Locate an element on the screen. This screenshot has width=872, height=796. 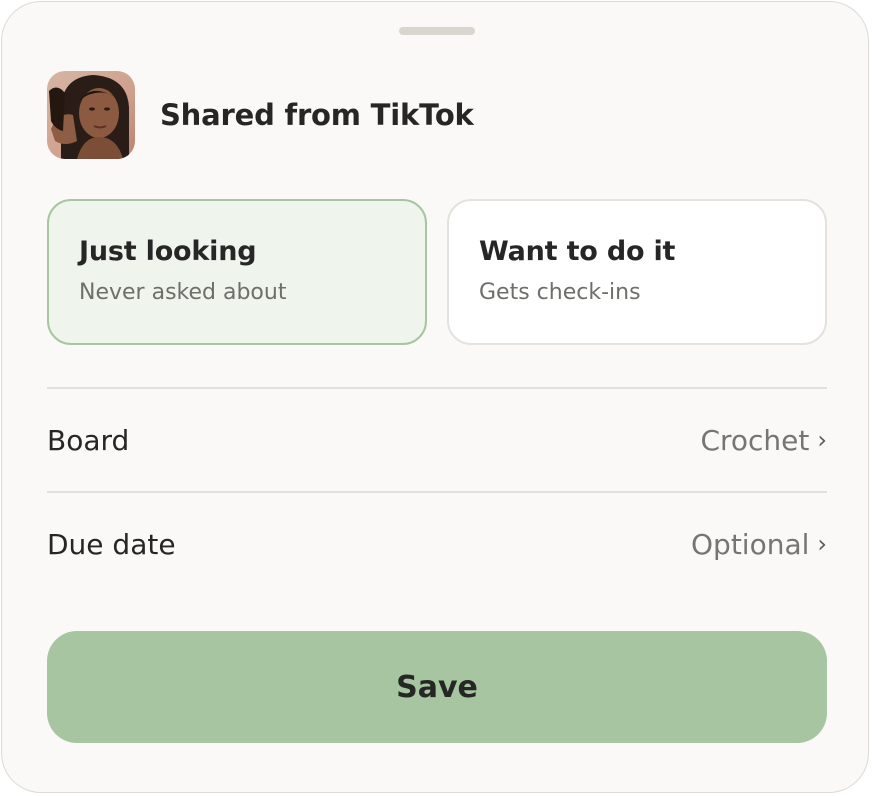
option-subtitle: Gets check-ins is located at coordinates (560, 292).